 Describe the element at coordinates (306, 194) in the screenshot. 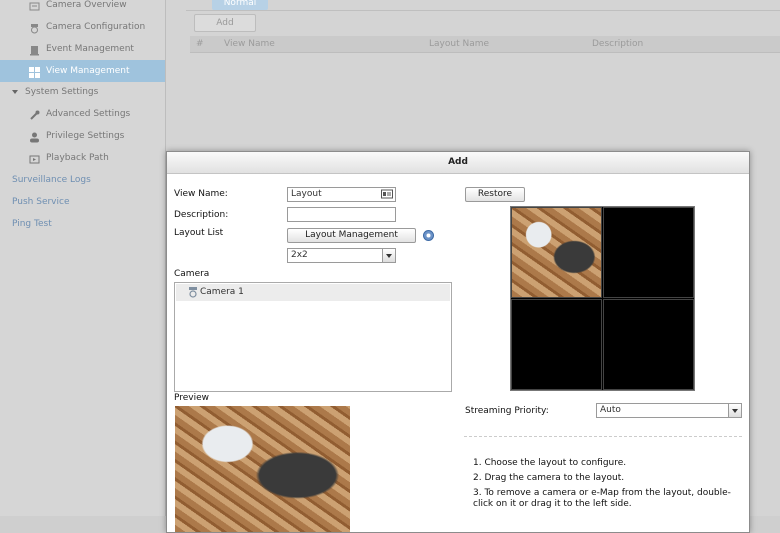

I see `view-name-value: Layout` at that location.